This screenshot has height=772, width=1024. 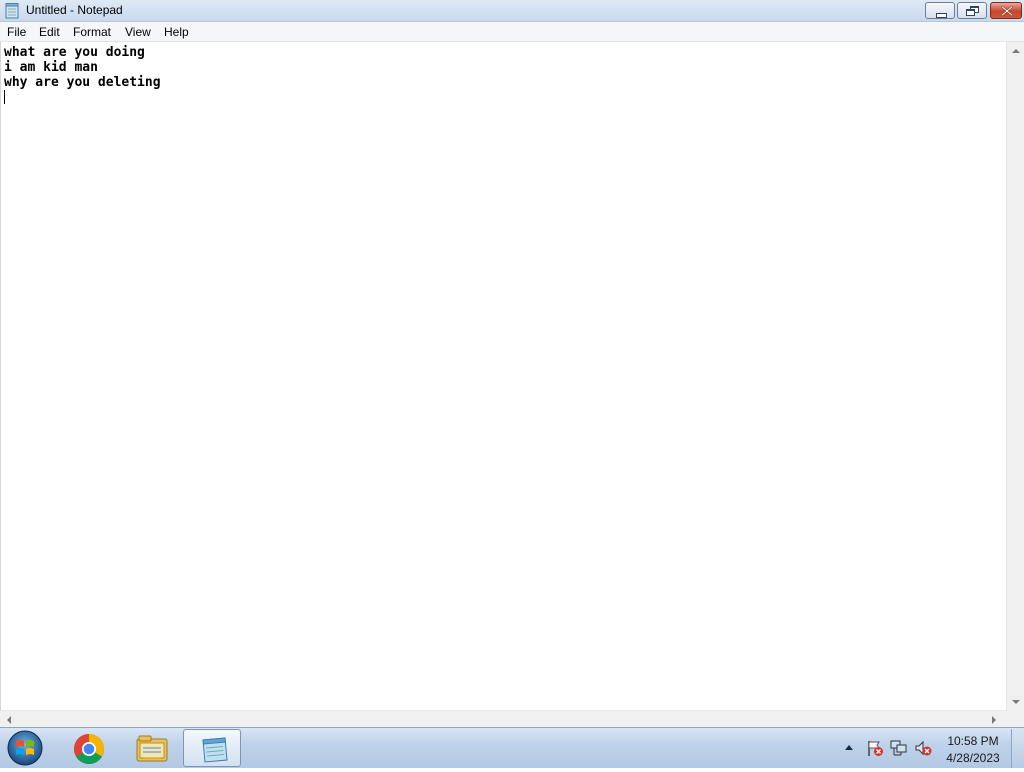 I want to click on close-icon, so click(x=1007, y=11).